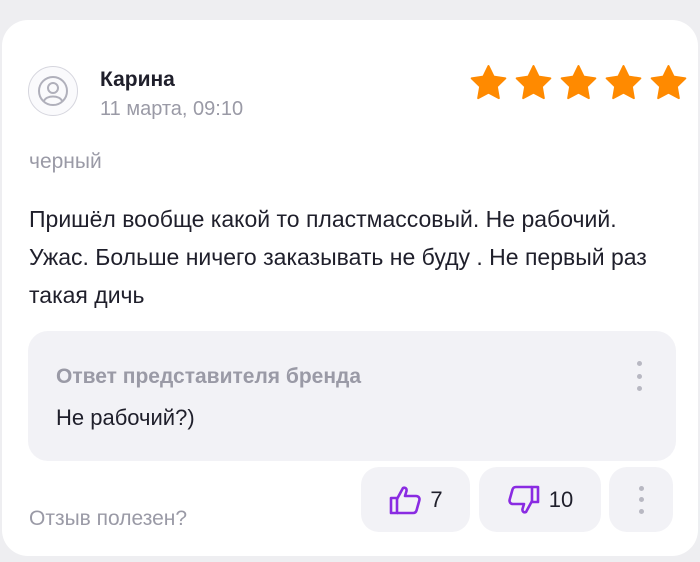 This screenshot has height=562, width=700. I want to click on brand-reply-text: Не рабочий?), so click(125, 417).